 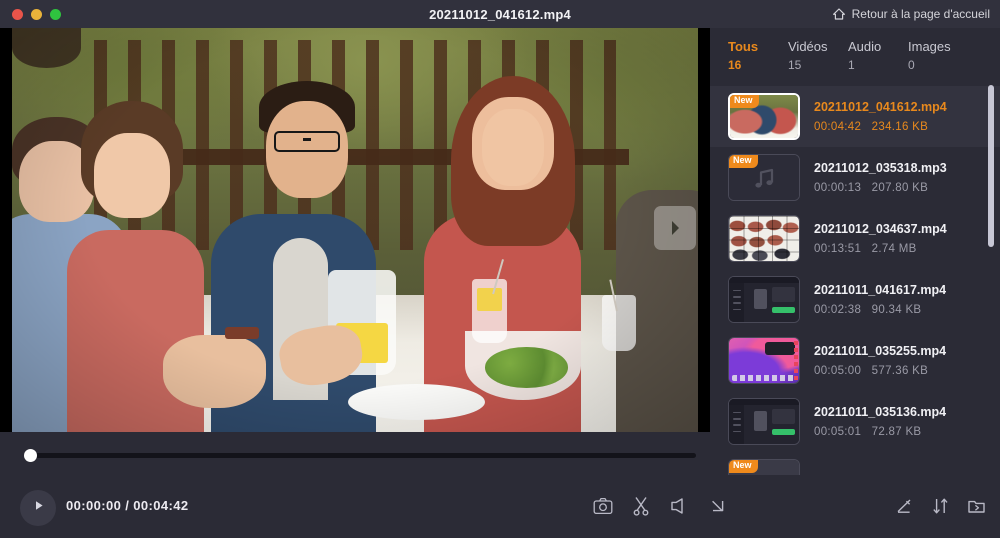 I want to click on file-meta: 20211011_035136.mp4 00:05:01 72.87 KB, so click(x=873, y=422).